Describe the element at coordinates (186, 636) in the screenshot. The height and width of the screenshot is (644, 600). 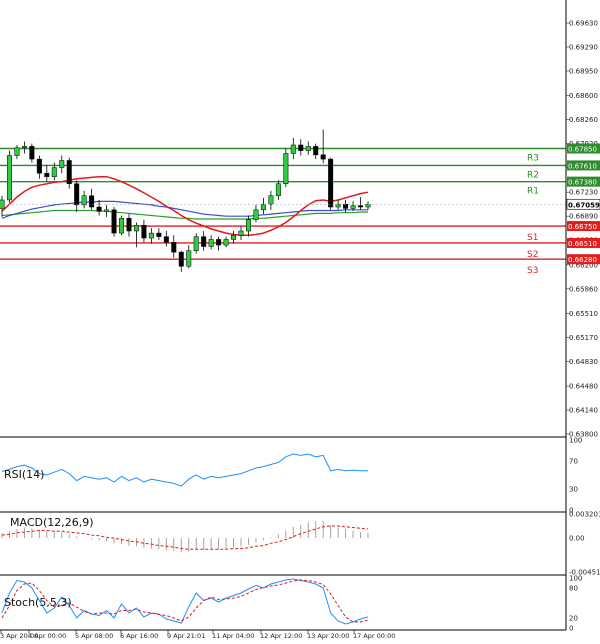
I see `x-tick-label: 9 Apr 21:01` at that location.